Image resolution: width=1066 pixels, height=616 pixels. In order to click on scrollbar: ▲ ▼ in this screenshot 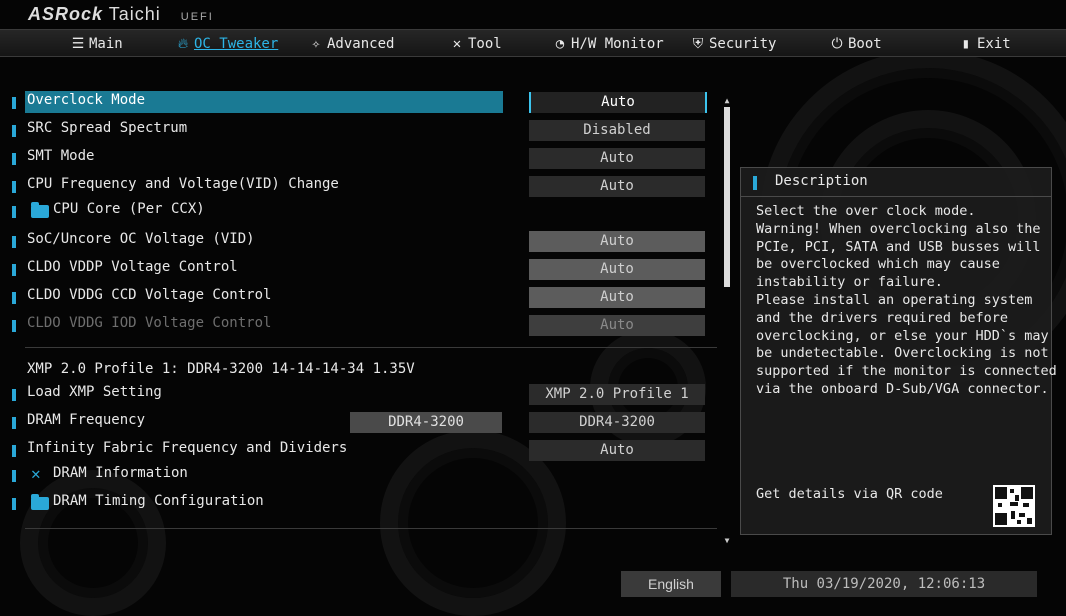, I will do `click(727, 321)`.